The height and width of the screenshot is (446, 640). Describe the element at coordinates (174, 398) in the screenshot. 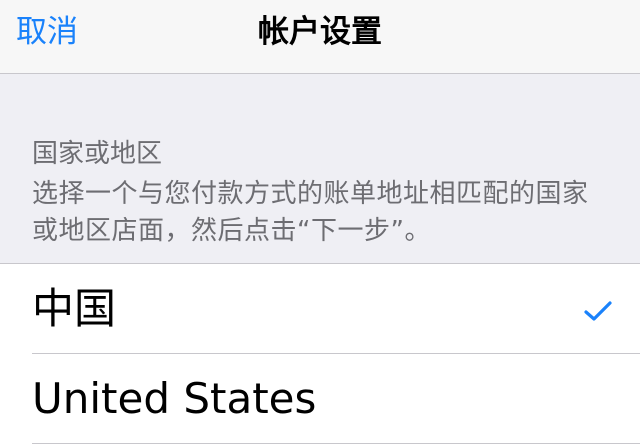

I see `country-label: United States` at that location.